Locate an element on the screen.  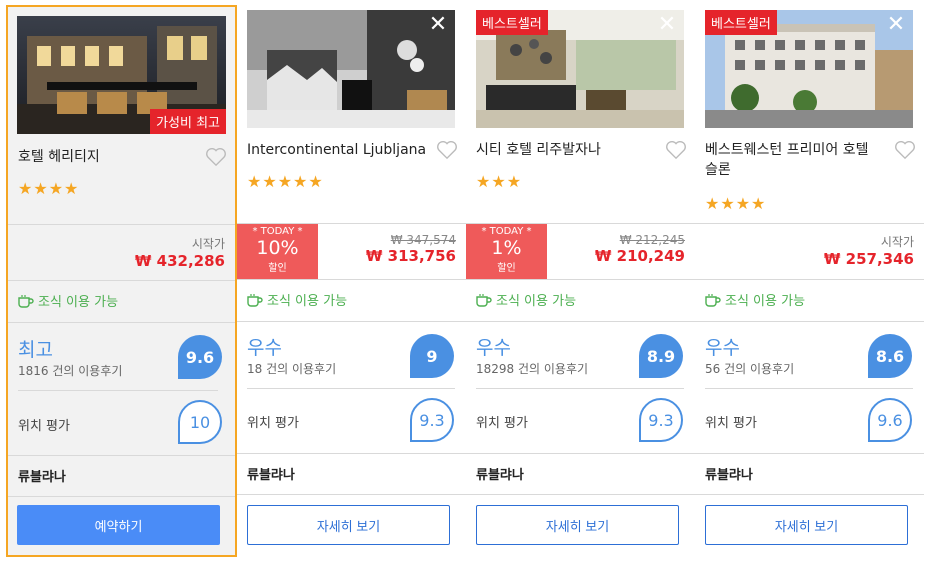
price-block: 시작가 ₩ 432,286 is located at coordinates (180, 252).